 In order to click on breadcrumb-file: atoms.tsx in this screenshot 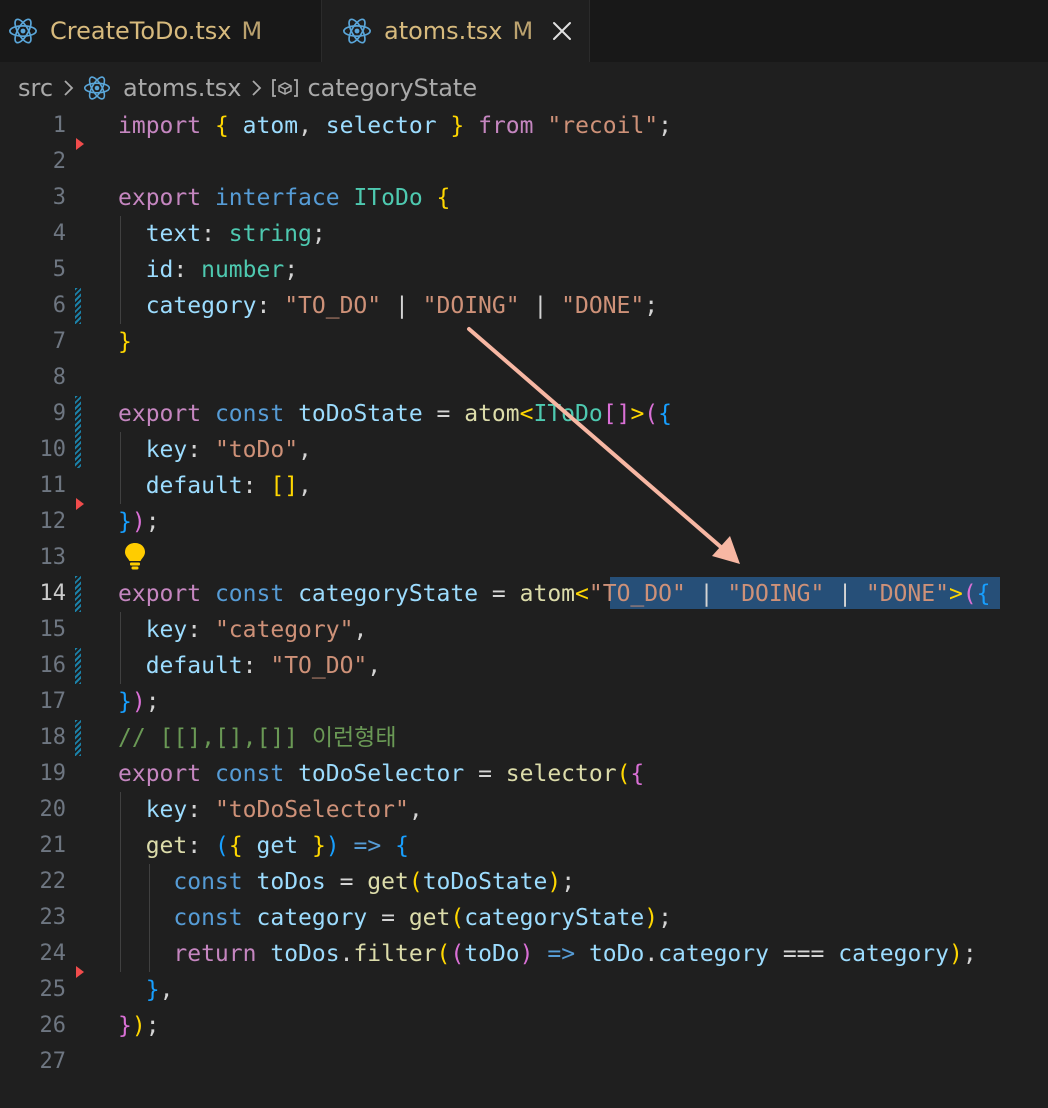, I will do `click(182, 88)`.